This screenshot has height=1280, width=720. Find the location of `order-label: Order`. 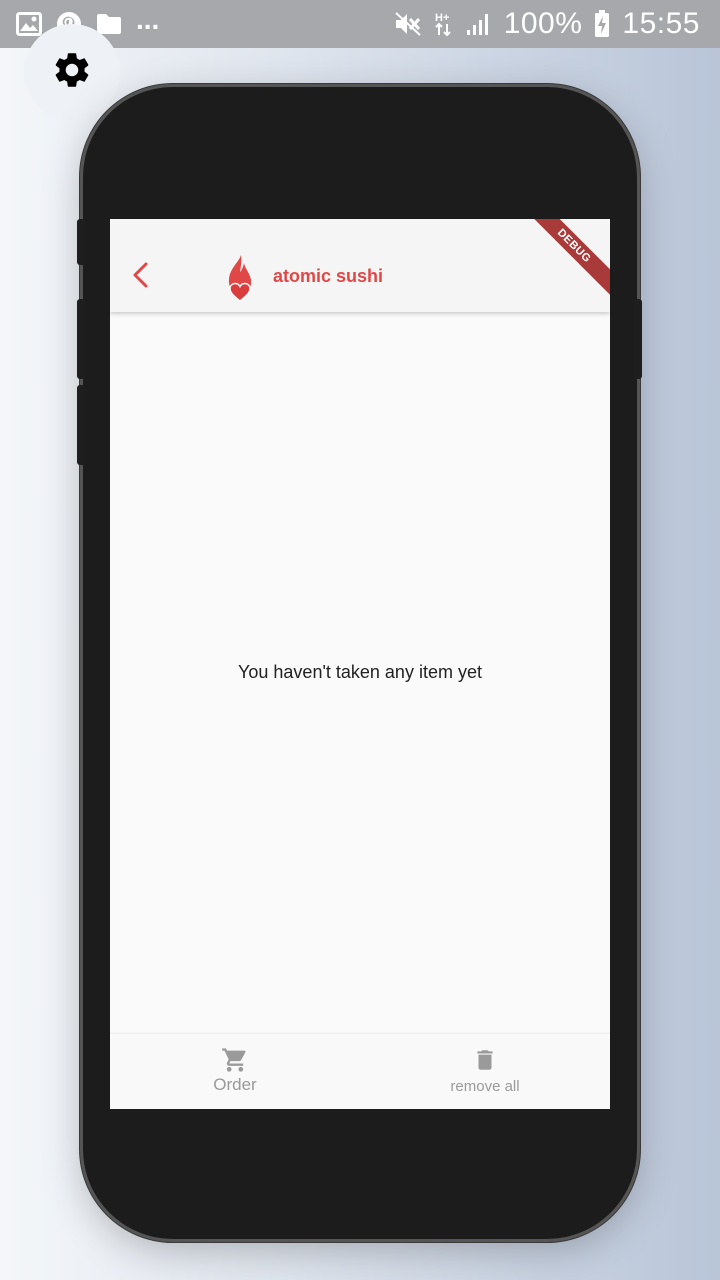

order-label: Order is located at coordinates (235, 1084).